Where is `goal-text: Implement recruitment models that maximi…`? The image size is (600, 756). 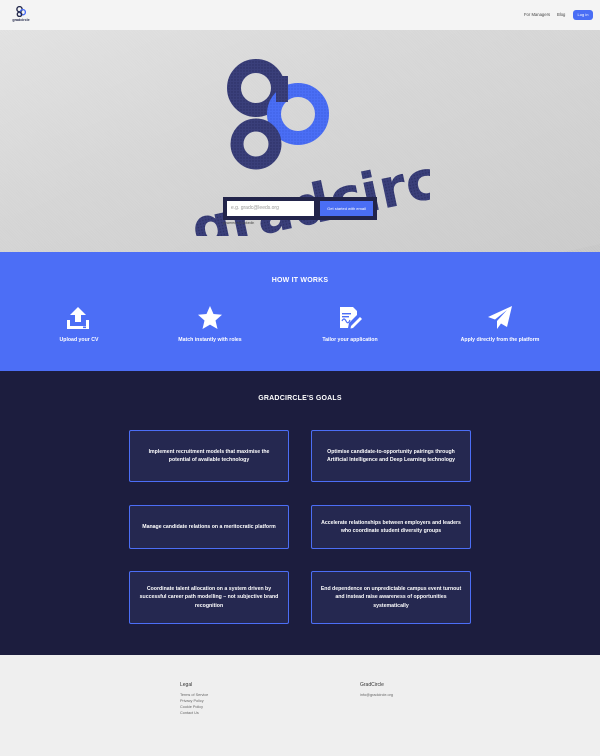 goal-text: Implement recruitment models that maximi… is located at coordinates (209, 456).